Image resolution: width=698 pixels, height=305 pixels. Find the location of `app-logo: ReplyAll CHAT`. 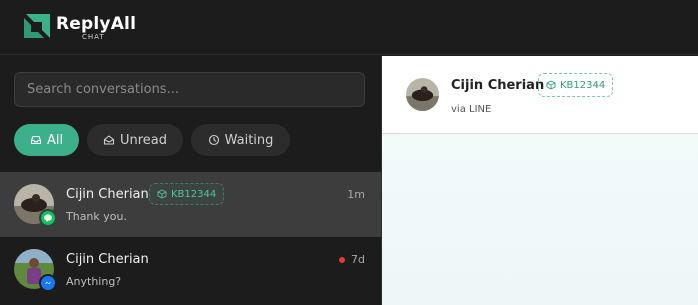

app-logo: ReplyAll CHAT is located at coordinates (79, 28).